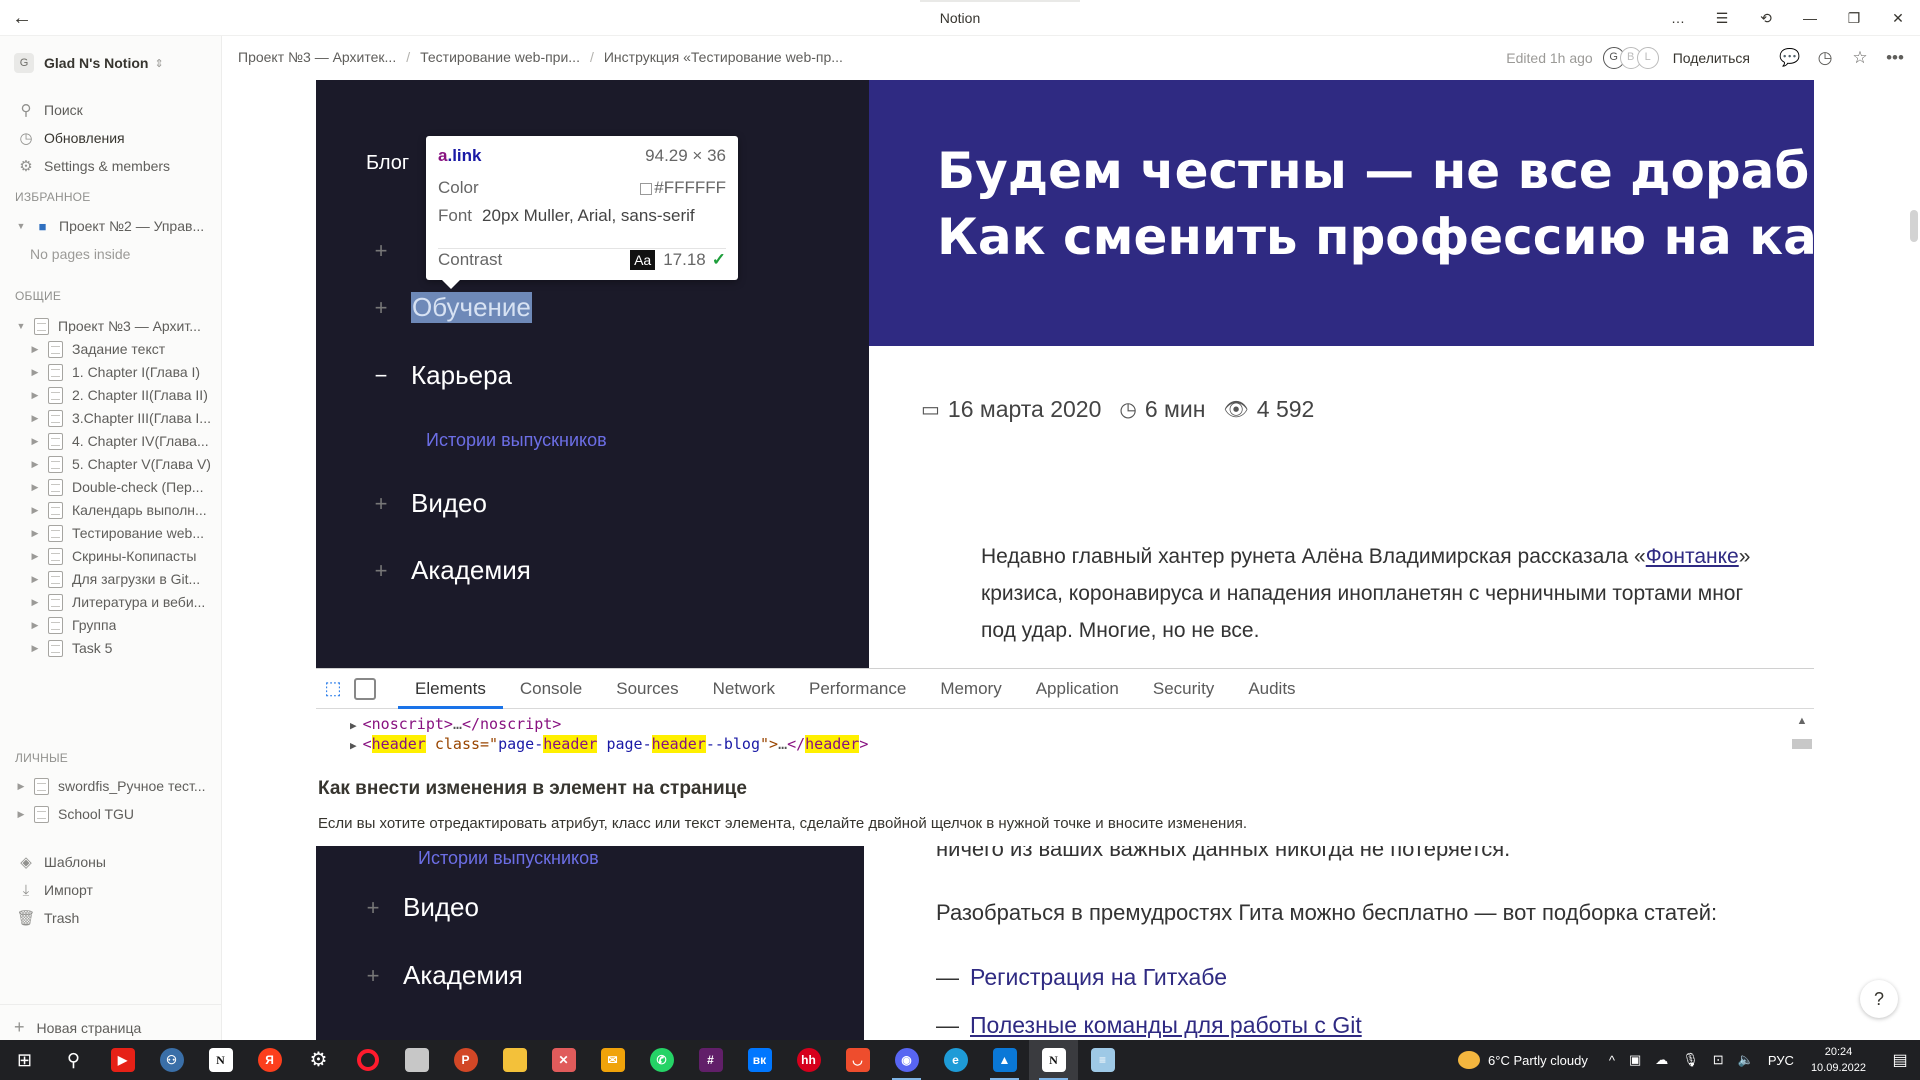 The height and width of the screenshot is (1080, 1920). I want to click on taskbar-youtube: ▶, so click(122, 1060).